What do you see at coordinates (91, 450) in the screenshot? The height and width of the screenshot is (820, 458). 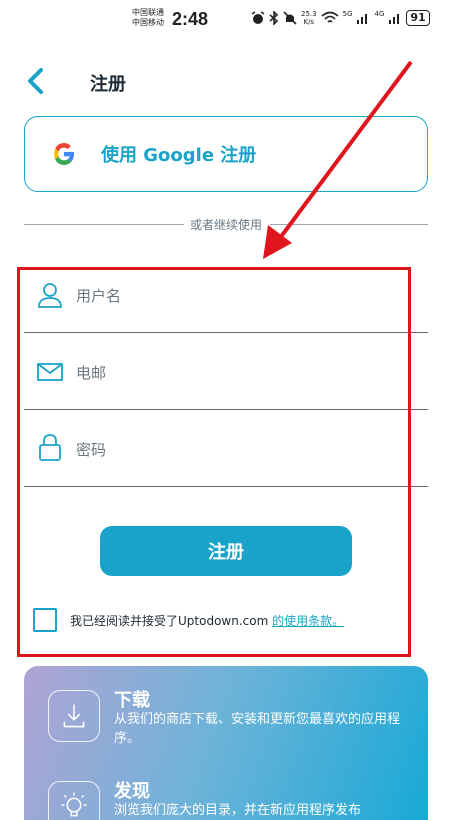 I see `password-placeholder: 密码` at bounding box center [91, 450].